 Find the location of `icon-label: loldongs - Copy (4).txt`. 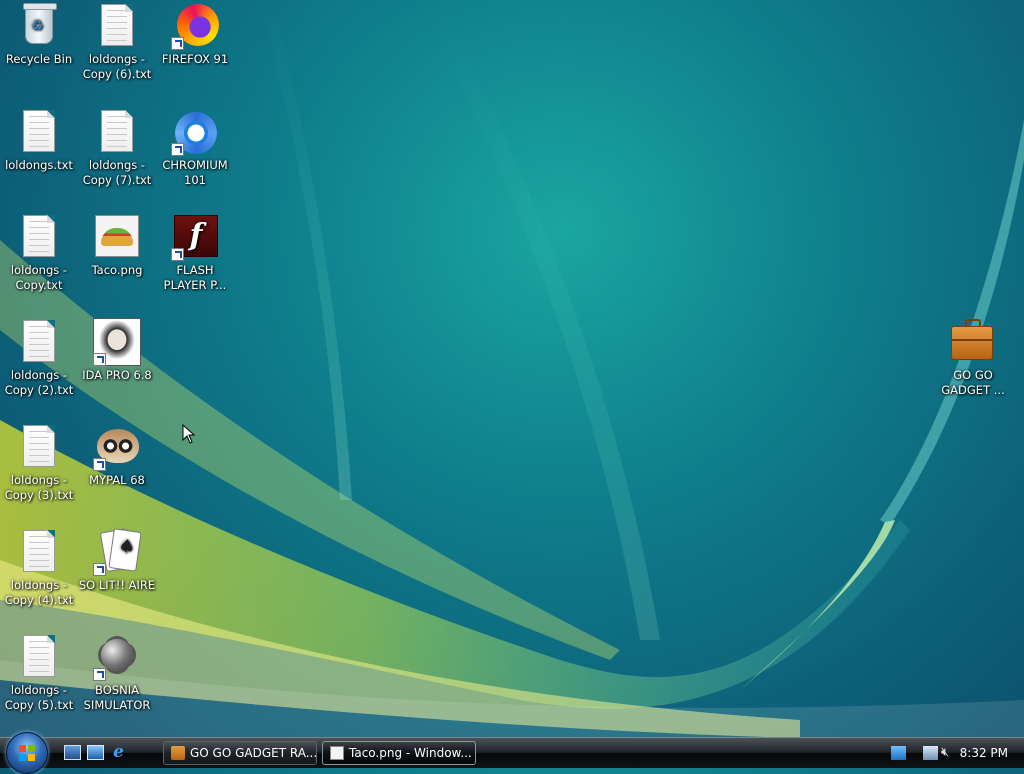

icon-label: loldongs - Copy (4).txt is located at coordinates (39, 592).